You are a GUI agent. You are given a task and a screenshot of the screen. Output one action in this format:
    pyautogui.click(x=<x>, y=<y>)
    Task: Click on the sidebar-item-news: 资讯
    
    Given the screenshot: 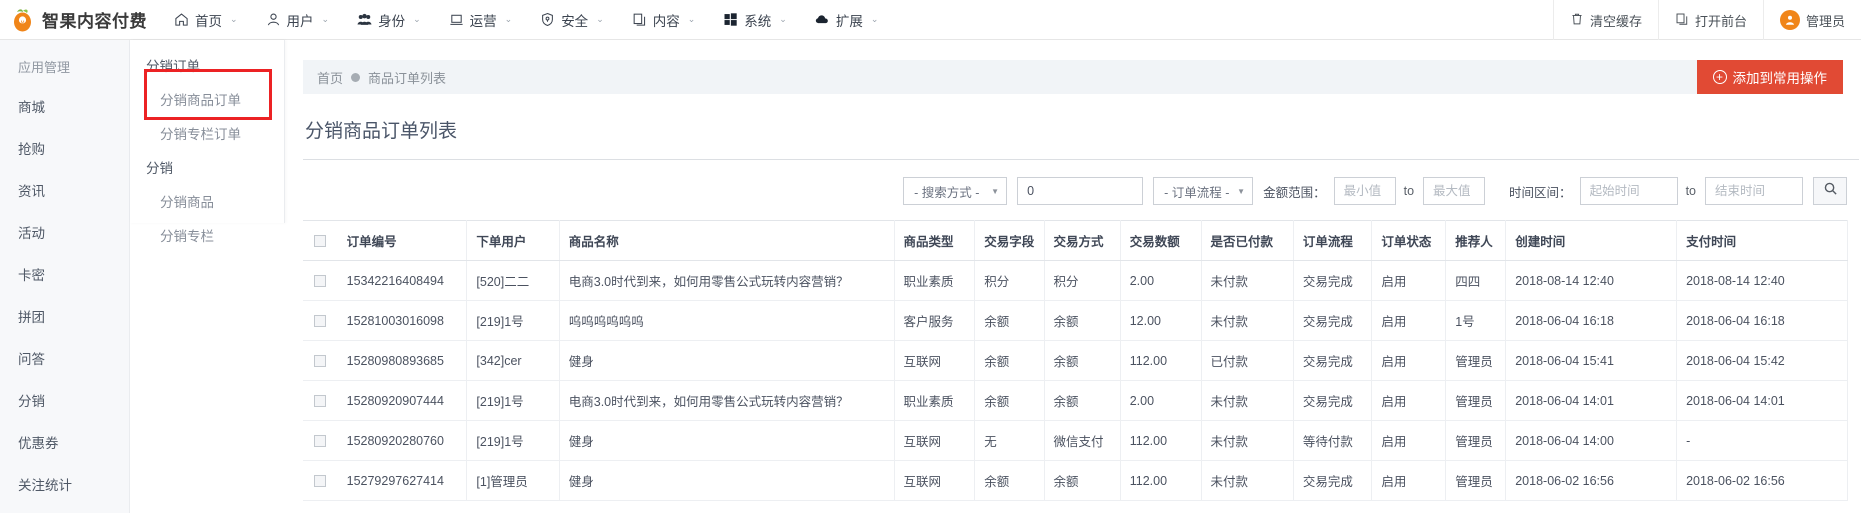 What is the action you would take?
    pyautogui.click(x=64, y=190)
    